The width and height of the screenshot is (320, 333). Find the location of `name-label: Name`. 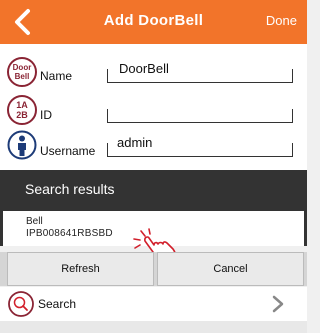

name-label: Name is located at coordinates (56, 76).